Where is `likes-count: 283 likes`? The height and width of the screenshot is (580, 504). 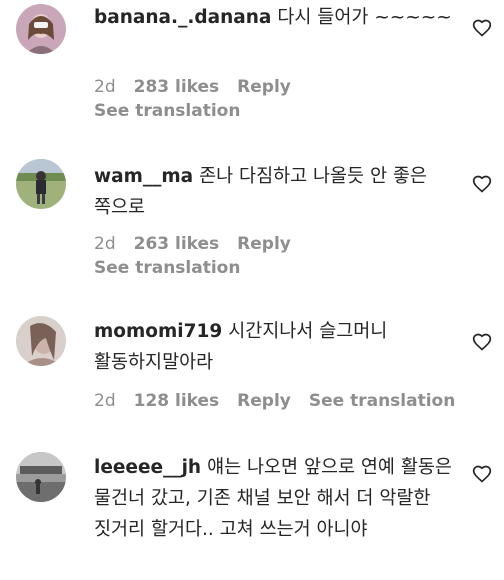
likes-count: 283 likes is located at coordinates (177, 87).